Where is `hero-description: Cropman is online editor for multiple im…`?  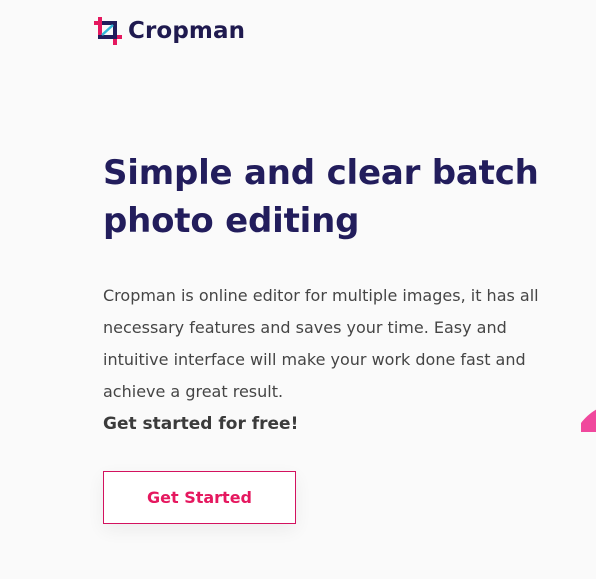 hero-description: Cropman is online editor for multiple im… is located at coordinates (321, 343).